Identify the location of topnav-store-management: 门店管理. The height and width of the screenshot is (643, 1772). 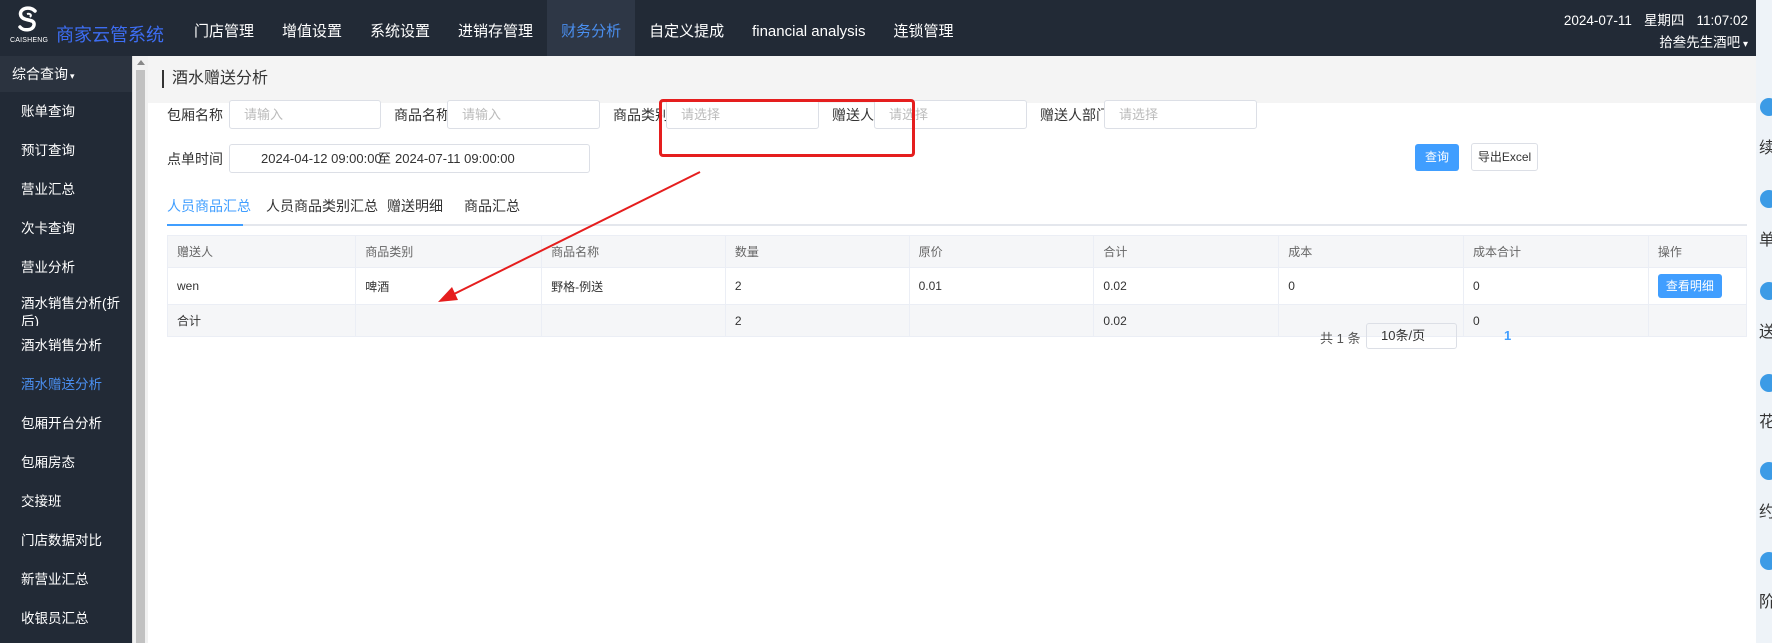
(224, 28).